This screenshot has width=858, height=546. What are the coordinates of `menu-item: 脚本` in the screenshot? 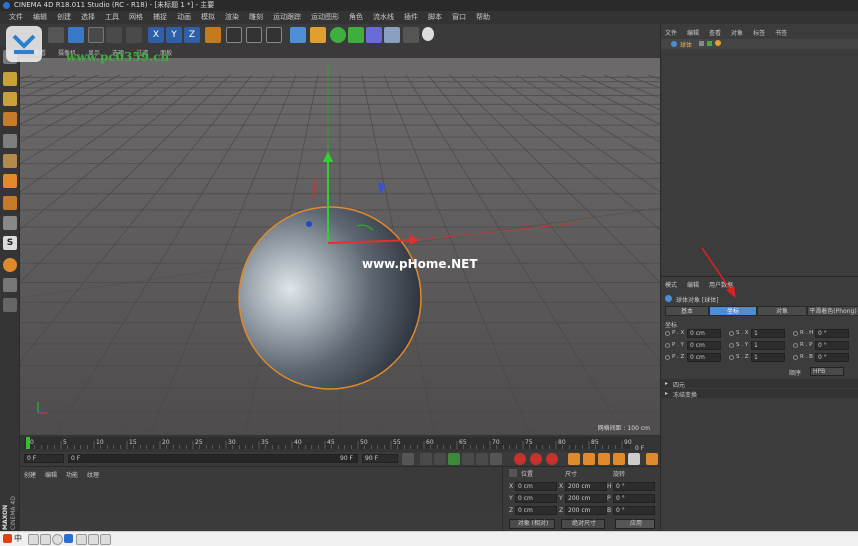 It's located at (435, 17).